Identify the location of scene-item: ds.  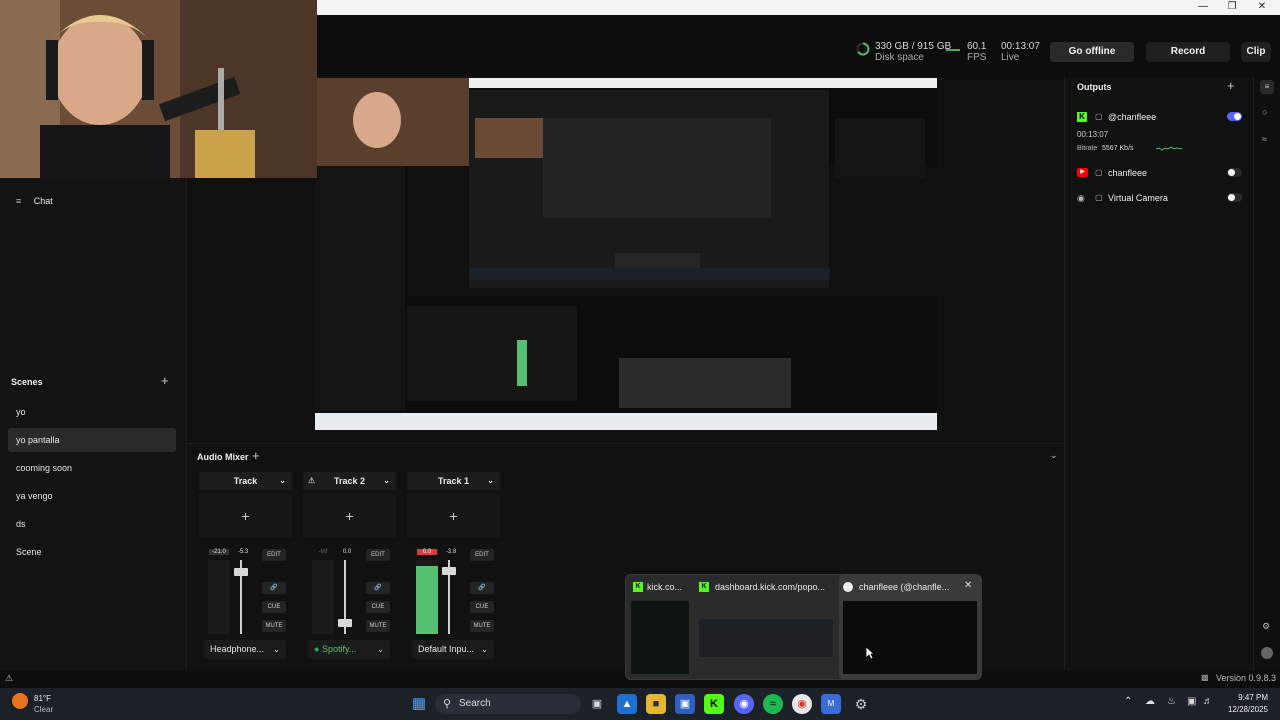
(92, 524).